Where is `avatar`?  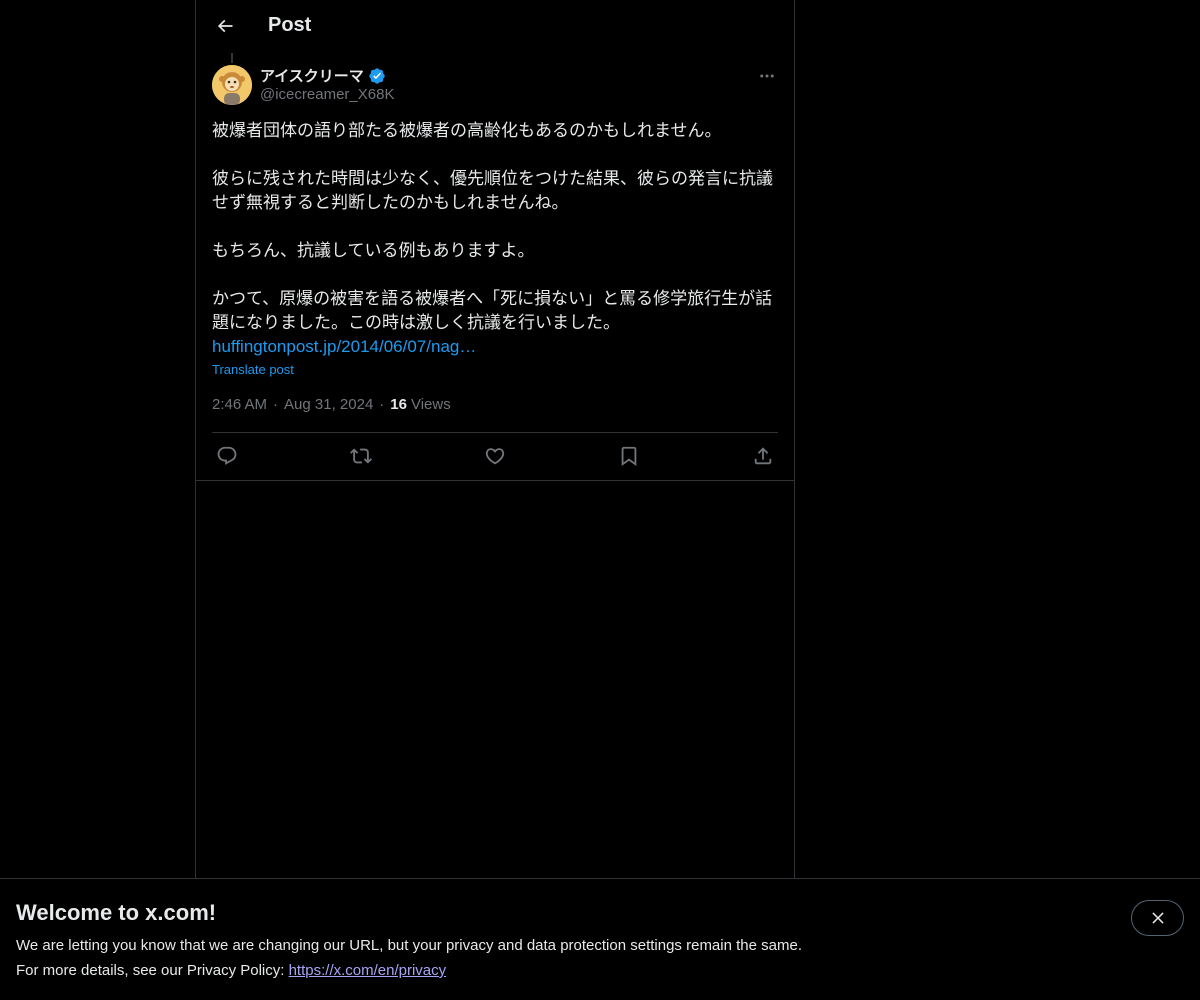
avatar is located at coordinates (232, 85).